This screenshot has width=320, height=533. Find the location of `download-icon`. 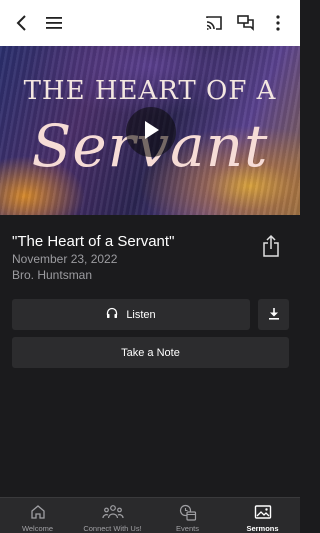

download-icon is located at coordinates (274, 315).